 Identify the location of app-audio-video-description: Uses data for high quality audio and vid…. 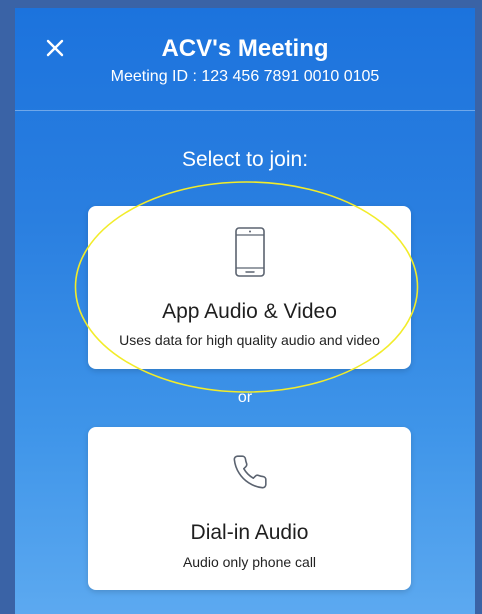
(249, 340).